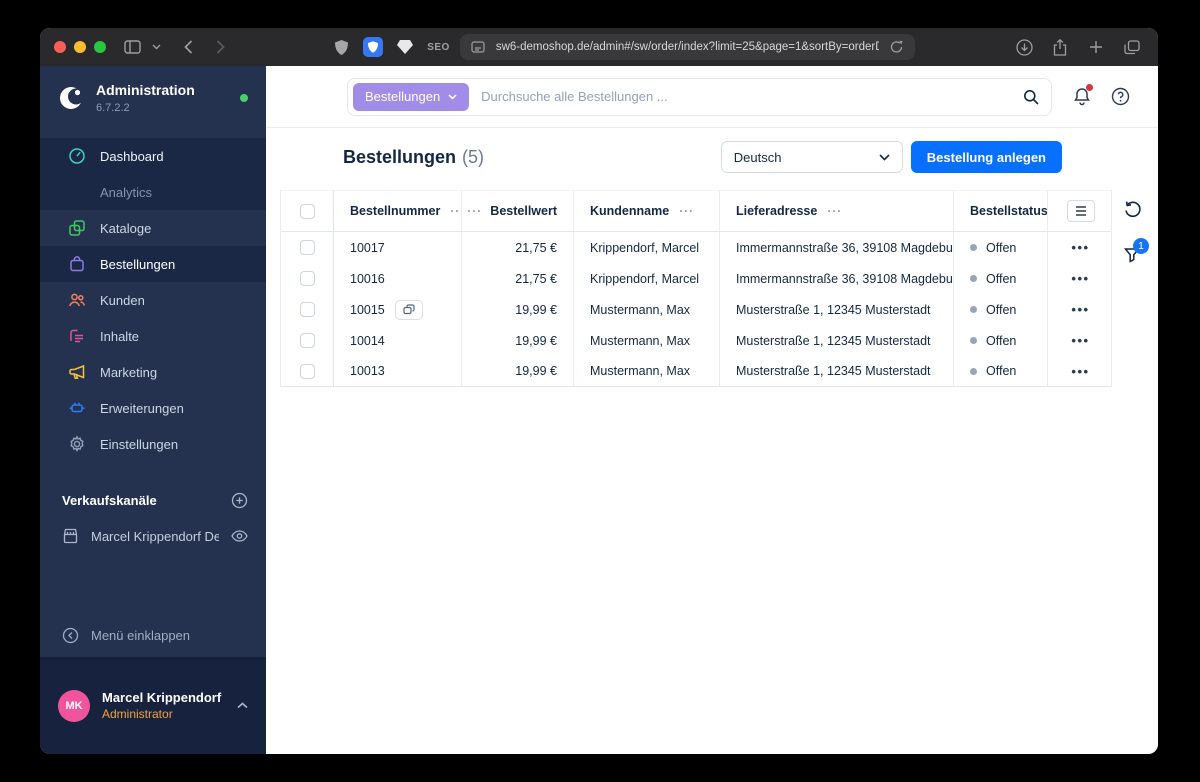 The image size is (1200, 782). I want to click on table-settings-button, so click(1080, 211).